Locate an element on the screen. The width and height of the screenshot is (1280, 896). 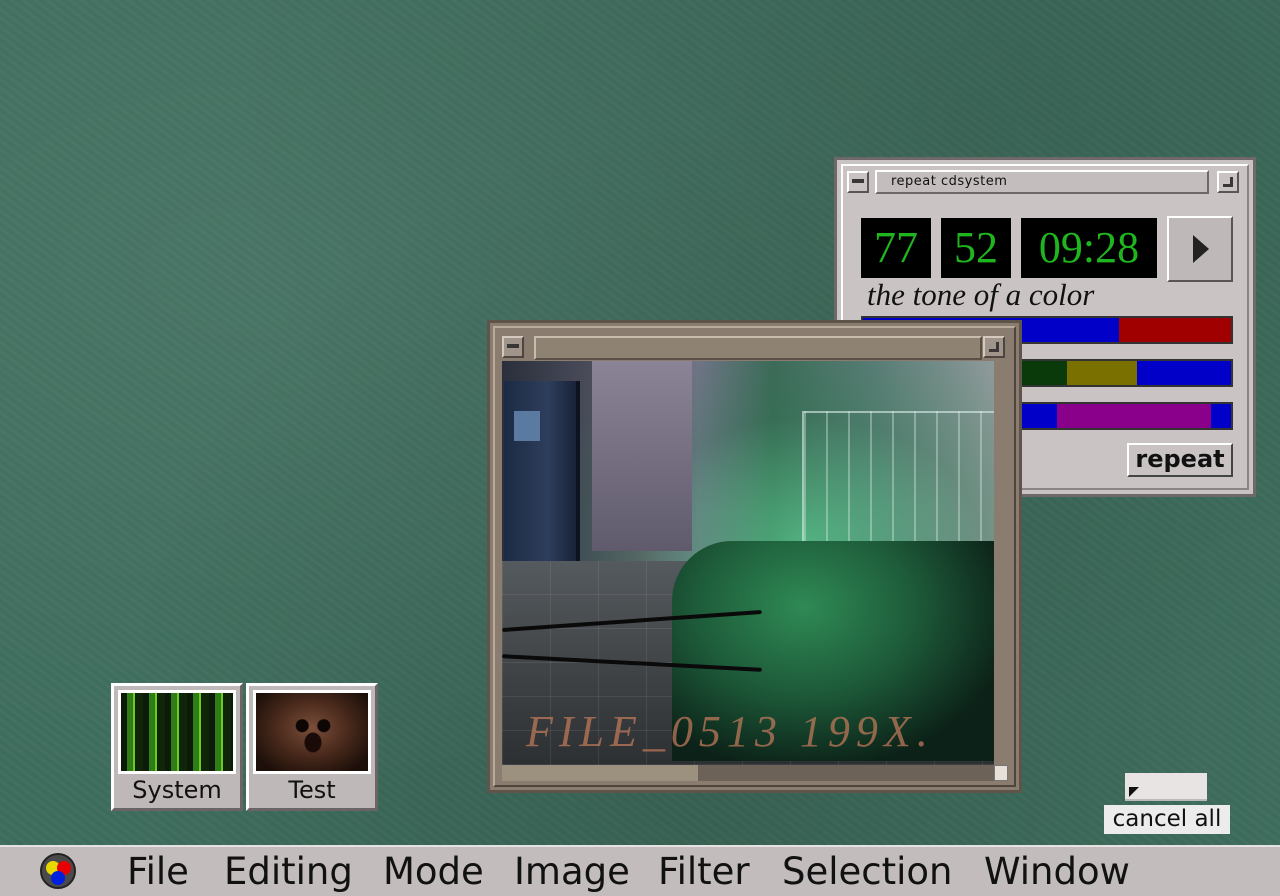
video-window-close-button is located at coordinates (513, 347).